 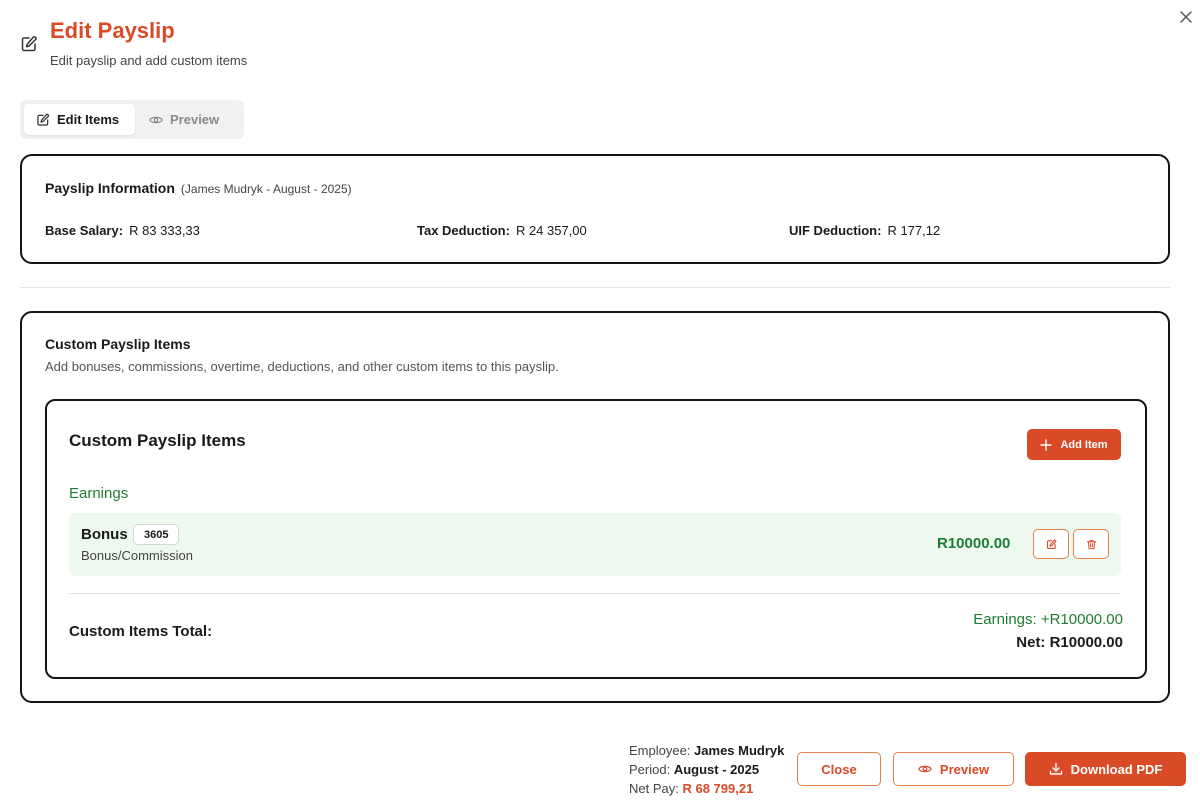 What do you see at coordinates (1186, 17) in the screenshot?
I see `close-icon` at bounding box center [1186, 17].